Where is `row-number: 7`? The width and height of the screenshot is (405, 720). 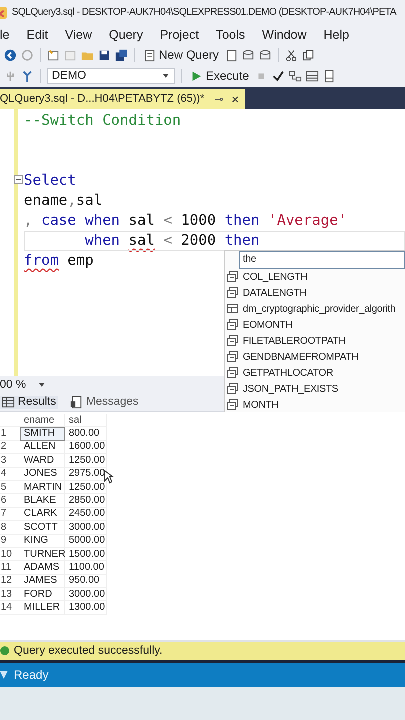
row-number: 7 is located at coordinates (10, 515).